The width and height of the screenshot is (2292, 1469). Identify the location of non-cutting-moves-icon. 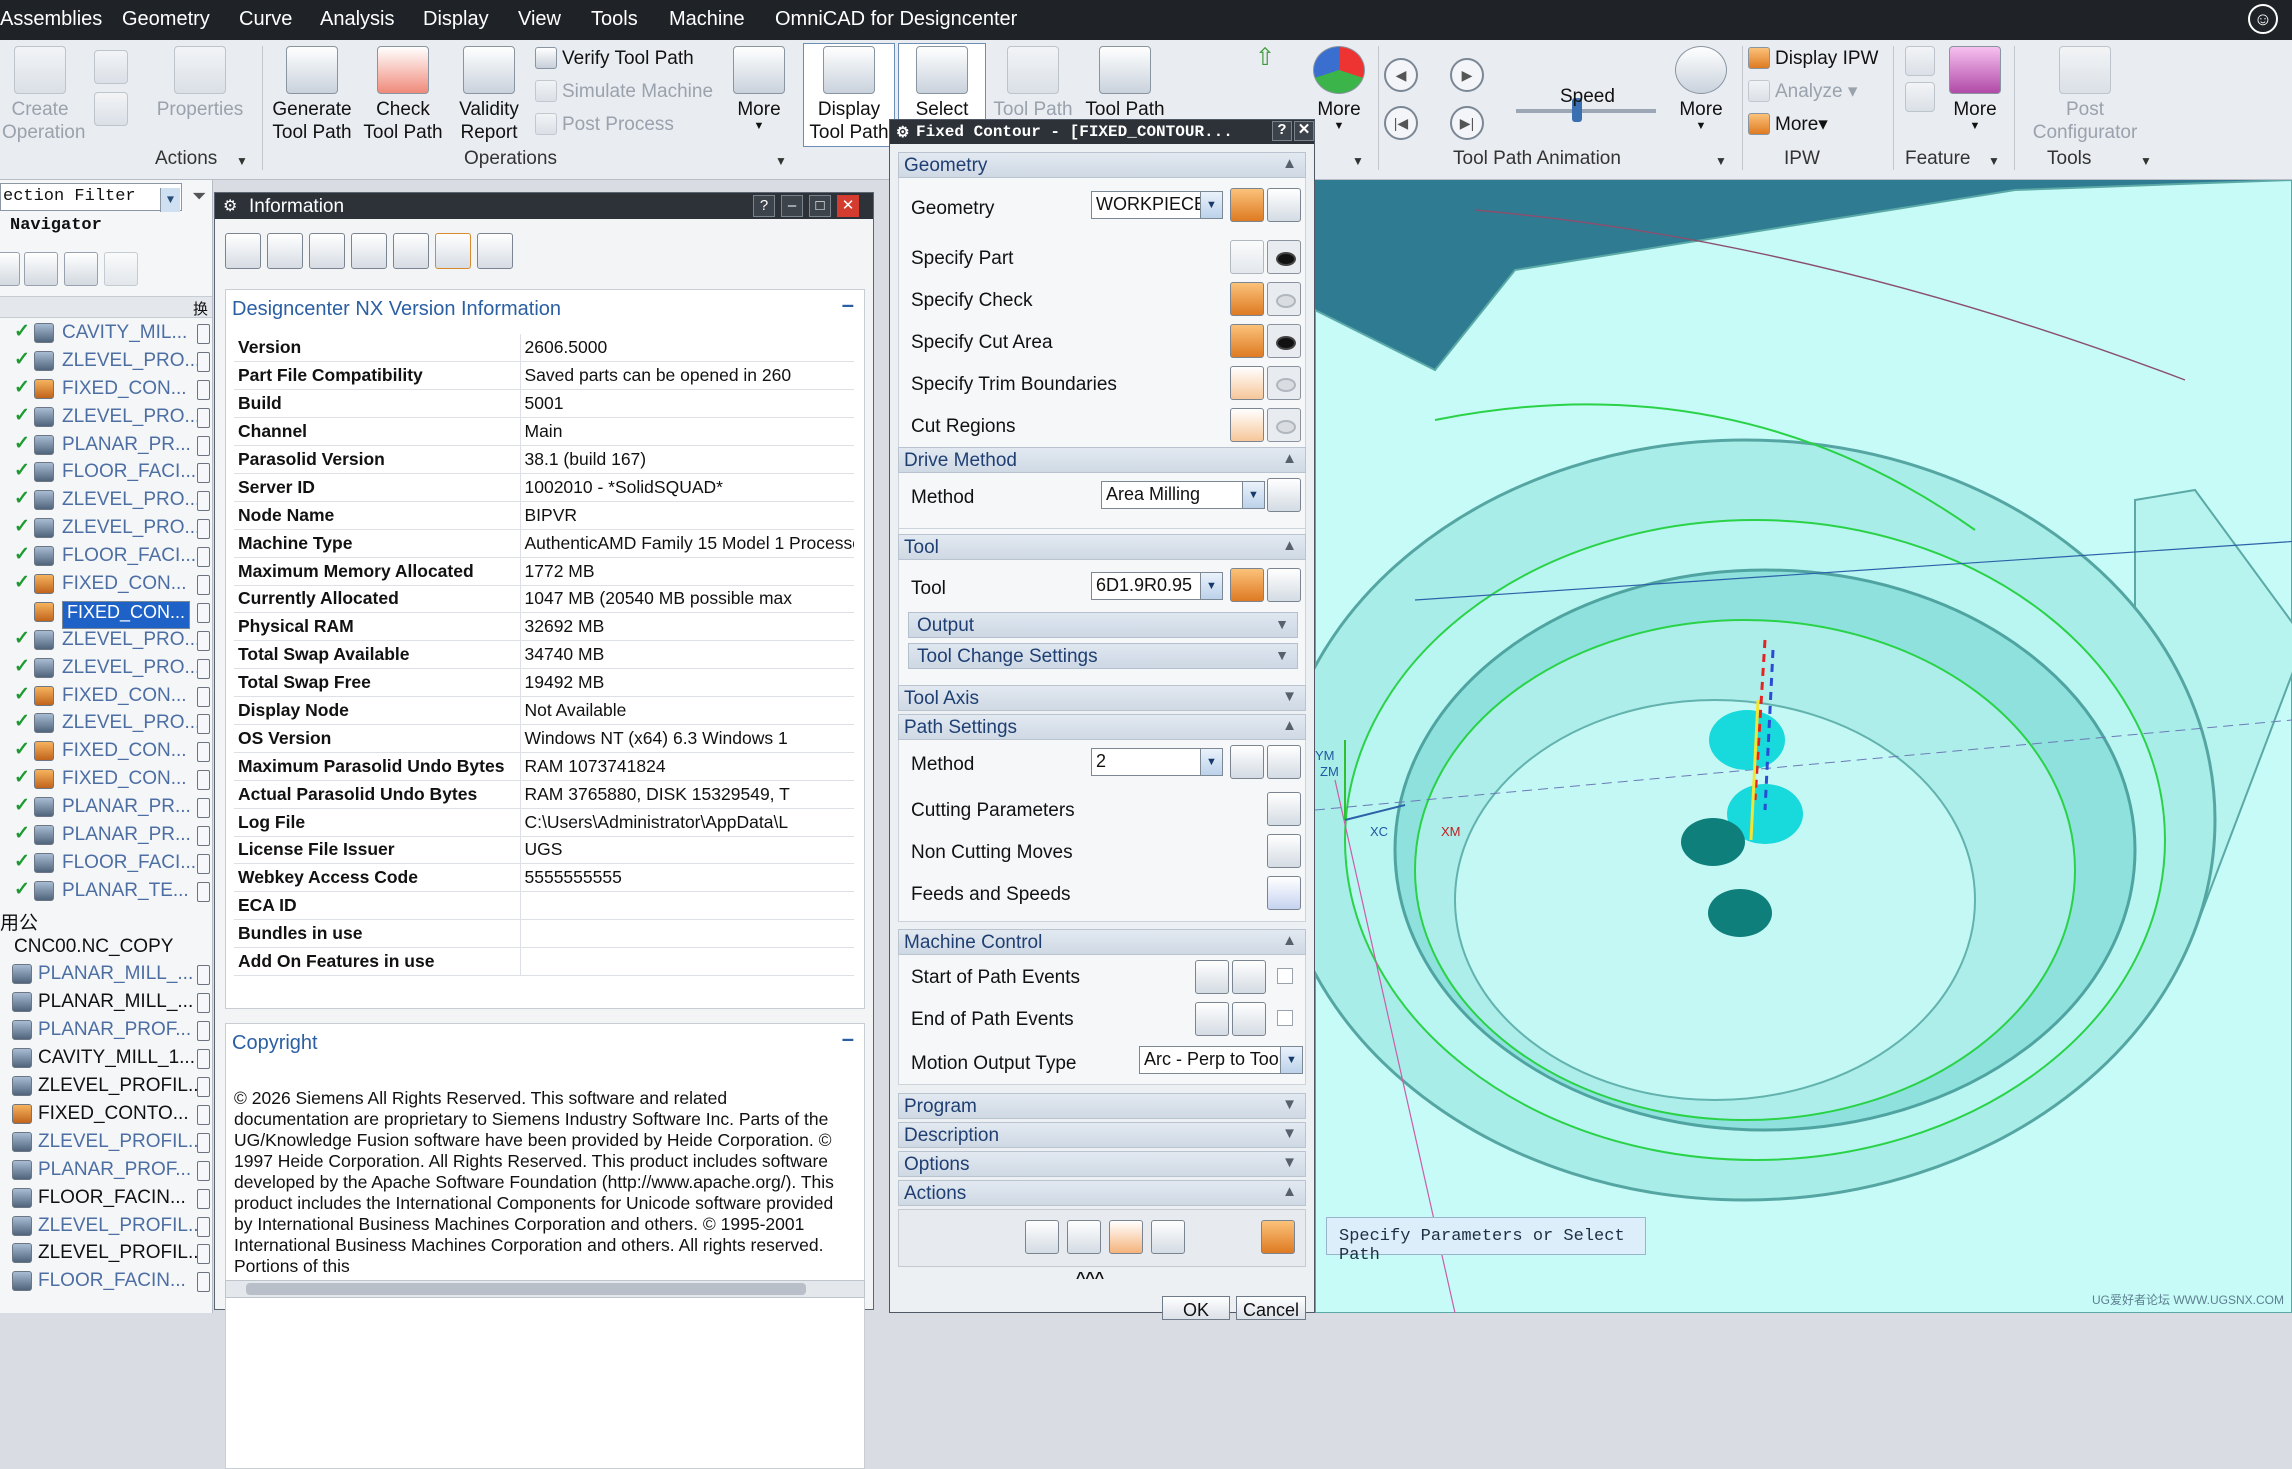
(1284, 851).